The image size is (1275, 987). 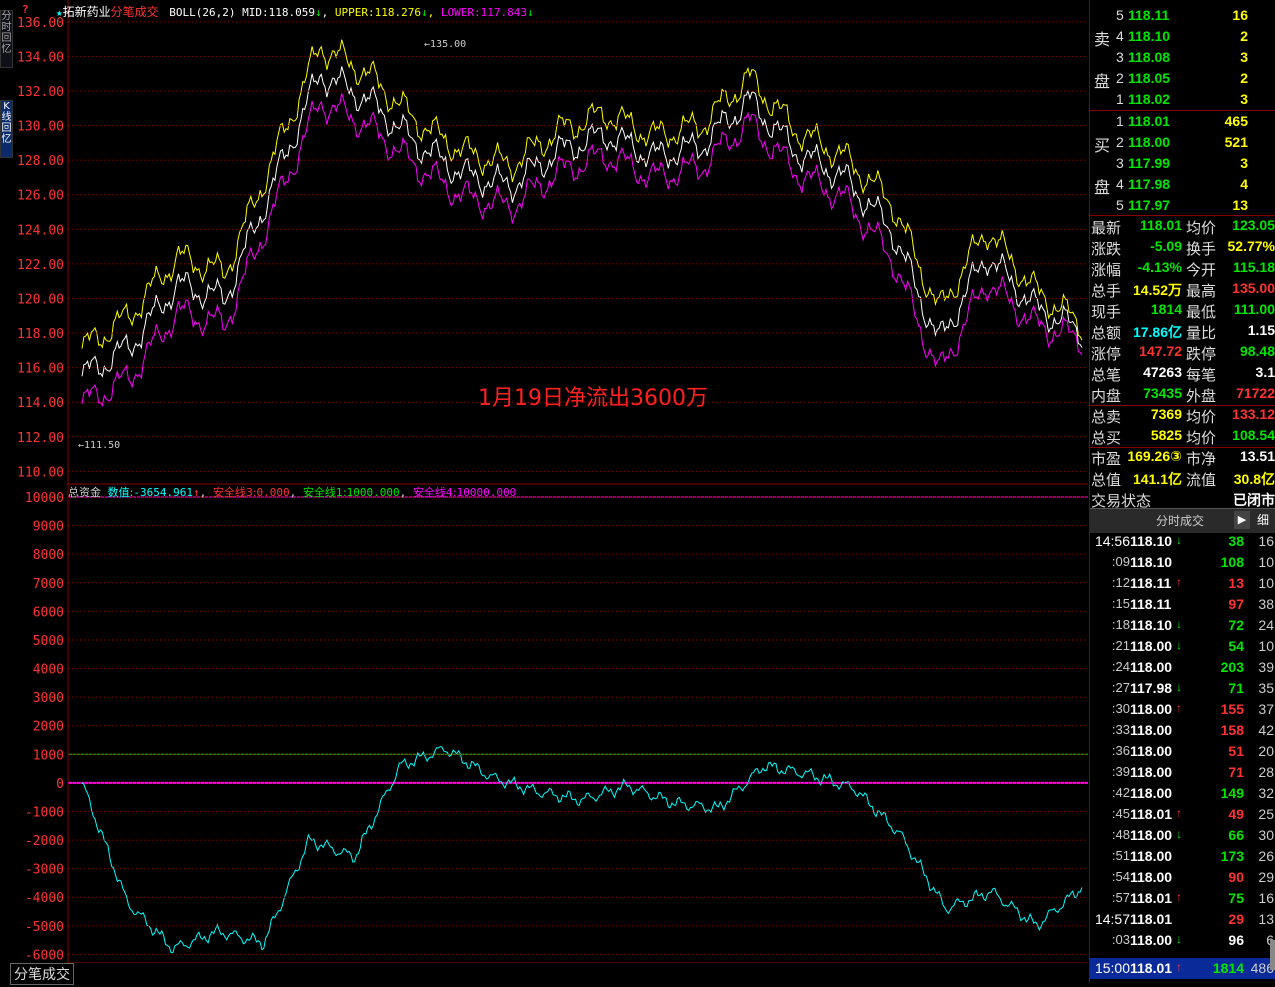 I want to click on tick-time: :03, so click(x=1120, y=939).